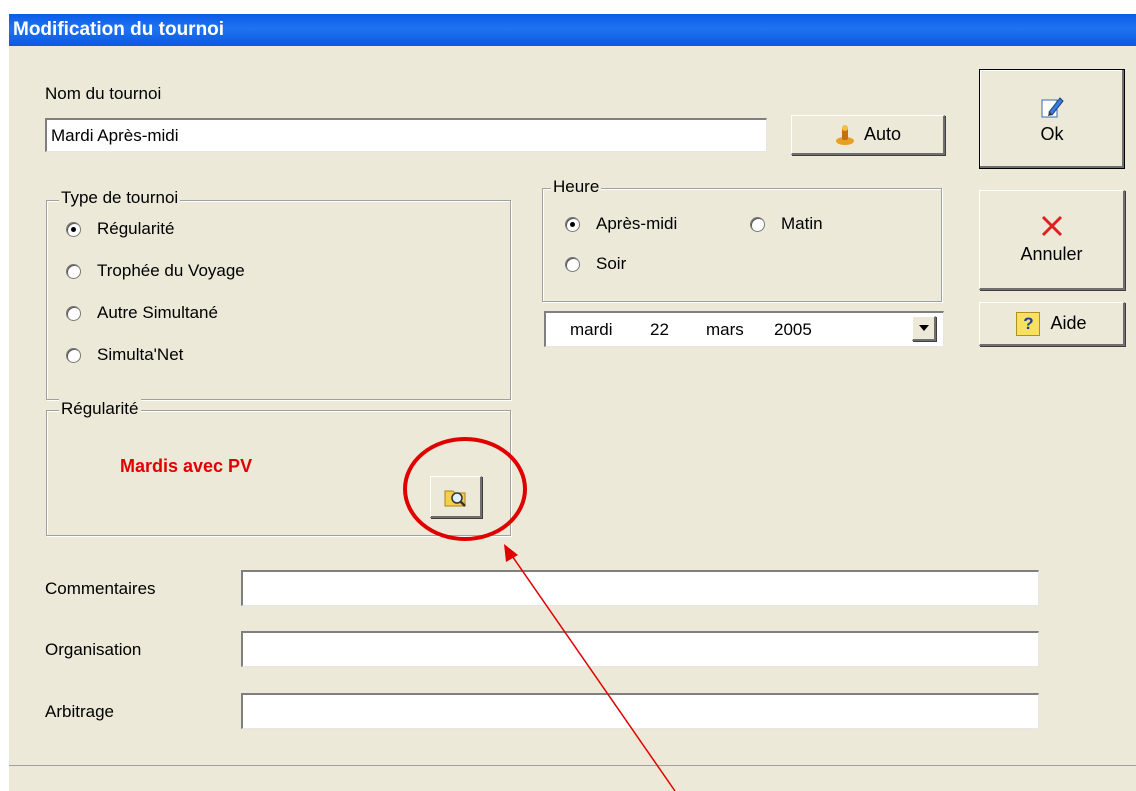 The width and height of the screenshot is (1136, 791). I want to click on tournament-type-title: Type de tournoi, so click(120, 198).